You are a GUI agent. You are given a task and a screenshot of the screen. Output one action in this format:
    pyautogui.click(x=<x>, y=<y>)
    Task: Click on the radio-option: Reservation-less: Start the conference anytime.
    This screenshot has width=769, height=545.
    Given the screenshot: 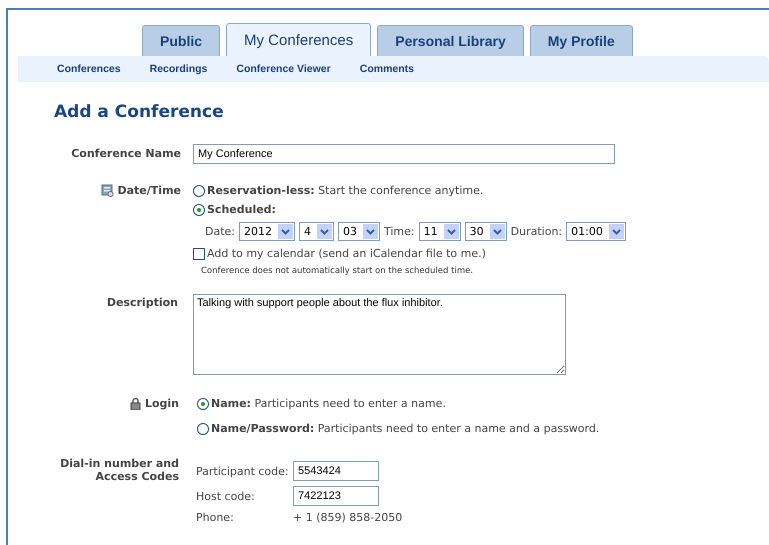 What is the action you would take?
    pyautogui.click(x=409, y=190)
    